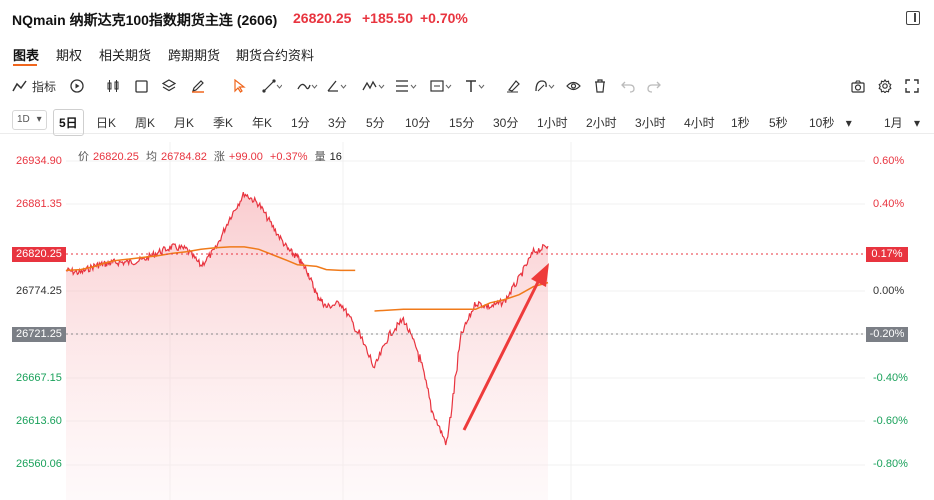 The width and height of the screenshot is (934, 500). Describe the element at coordinates (442, 86) in the screenshot. I see `measure-icon` at that location.